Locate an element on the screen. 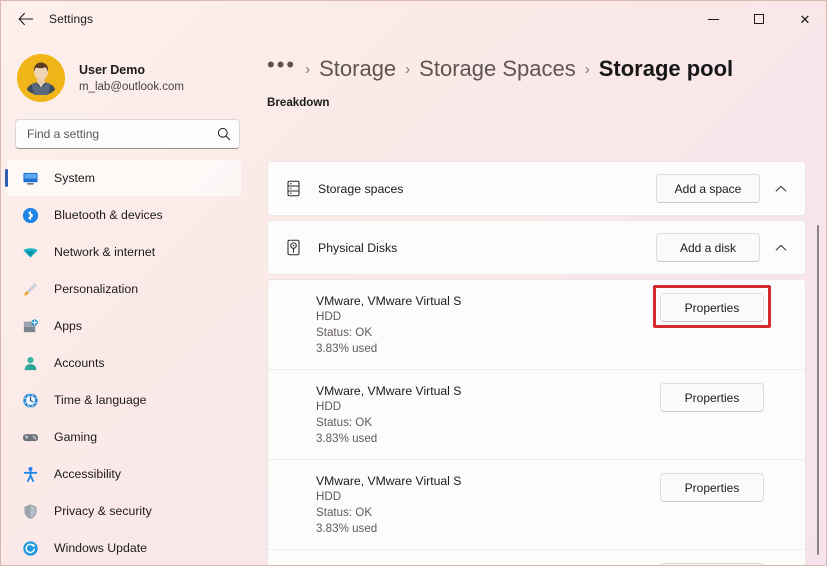  chevron-up-icon is located at coordinates (781, 247).